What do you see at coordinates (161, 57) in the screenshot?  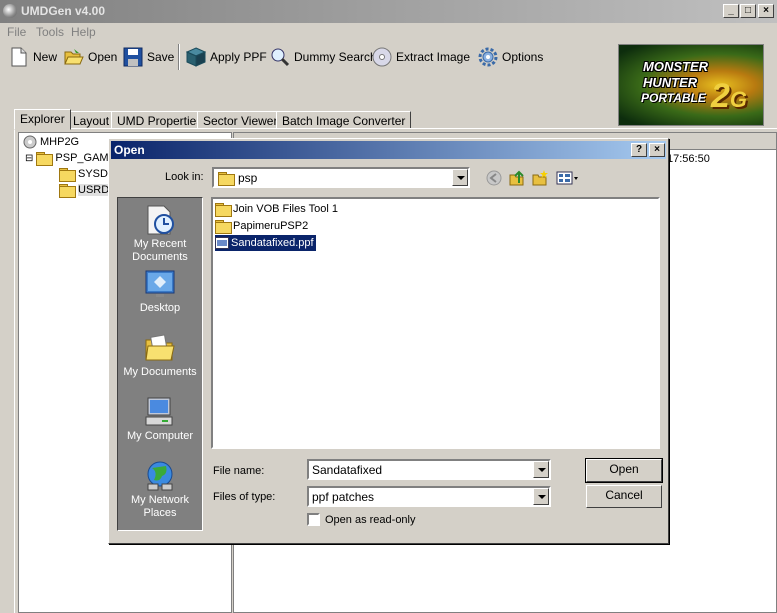 I see `save-label: Save` at bounding box center [161, 57].